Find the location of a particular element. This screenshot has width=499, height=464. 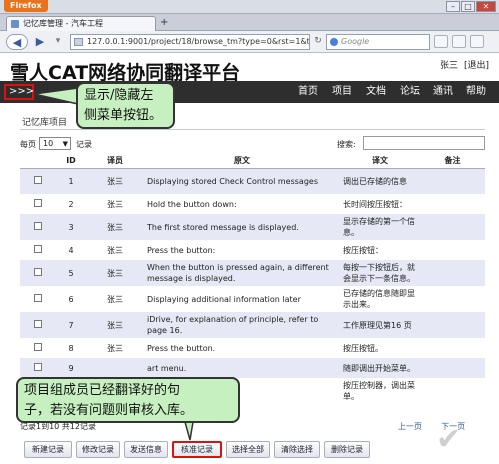

table-row: 8 张三 Press the button. 按压按钮。 is located at coordinates (252, 348).